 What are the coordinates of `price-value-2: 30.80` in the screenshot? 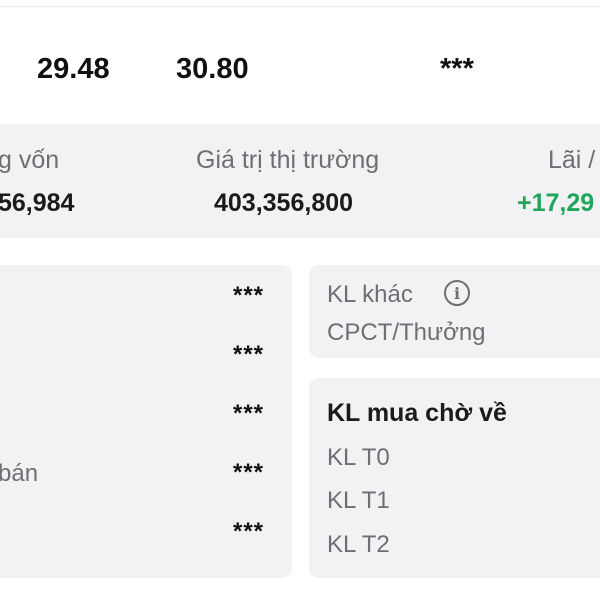 It's located at (212, 69).